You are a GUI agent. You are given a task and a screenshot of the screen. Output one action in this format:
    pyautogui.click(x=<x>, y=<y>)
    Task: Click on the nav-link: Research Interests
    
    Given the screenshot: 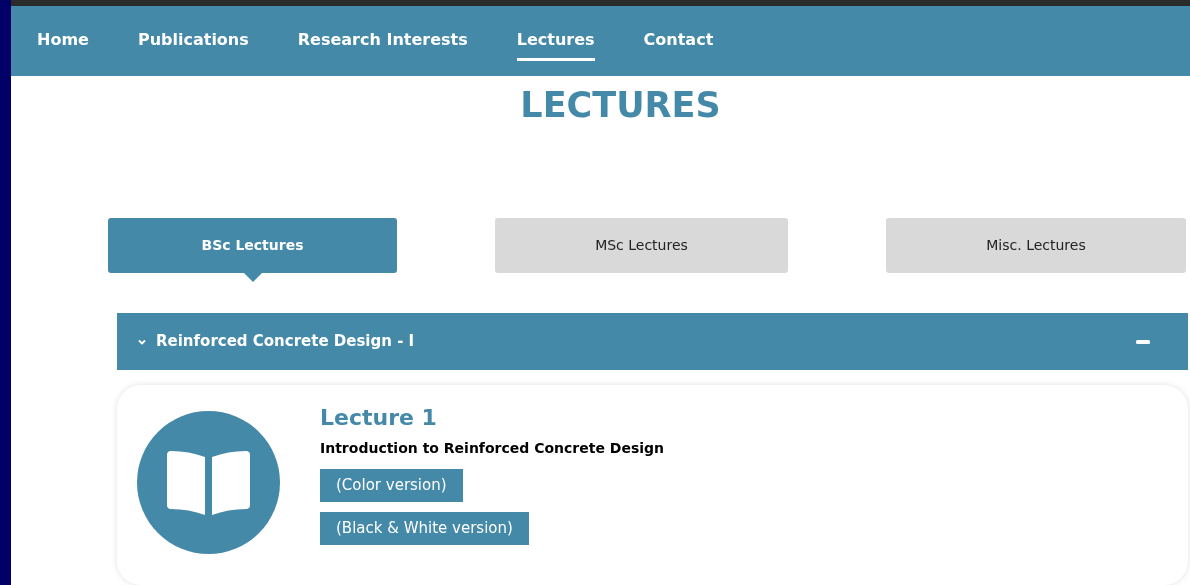 What is the action you would take?
    pyautogui.click(x=382, y=41)
    